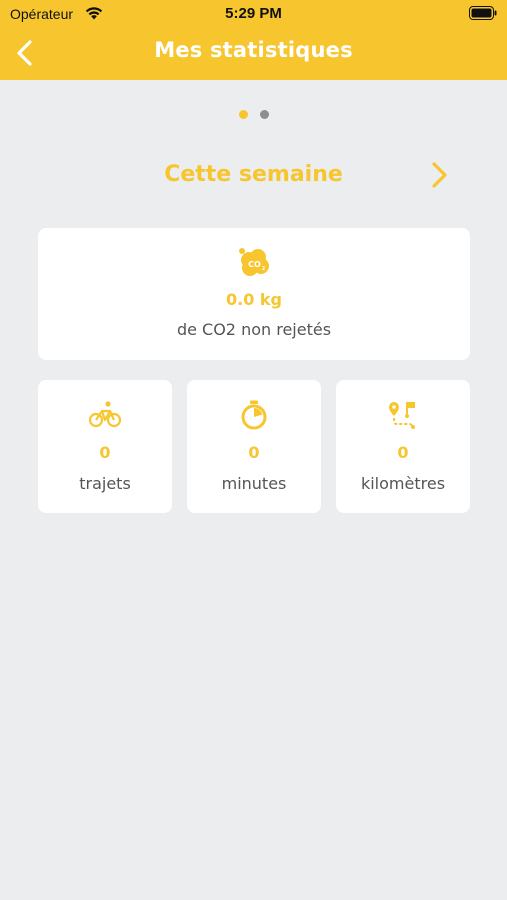 This screenshot has height=900, width=507. Describe the element at coordinates (254, 329) in the screenshot. I see `co2-label: de CO2 non rejetés` at that location.